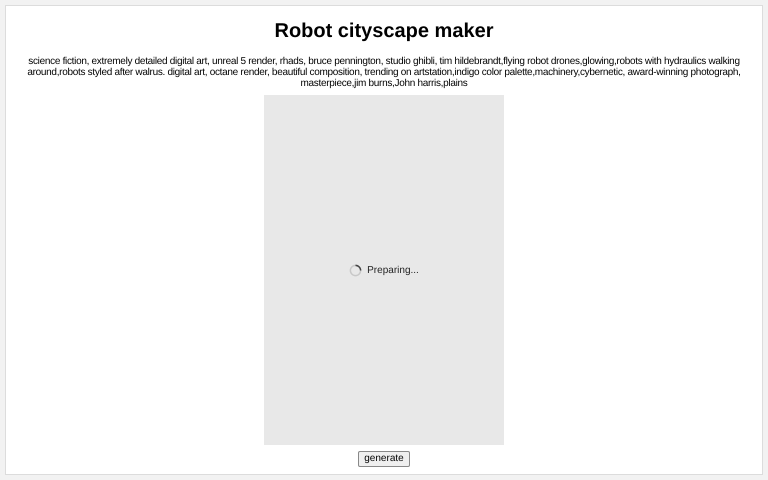  What do you see at coordinates (384, 72) in the screenshot?
I see `prompt-text: science fiction, extremely detailed digital art, unreal 5 render, rhads, bruce pennington, studio ghibli, tim hildebrandt,flying robot drones,glowing,robots with hydraulics walking around,robots styled after walrus. digital art, octane render, beautiful composition, trending on artstation,indigo color palette,machinery,cybernetic, award-winning photograph, masterpiece,jim burns,John harris,plains` at bounding box center [384, 72].